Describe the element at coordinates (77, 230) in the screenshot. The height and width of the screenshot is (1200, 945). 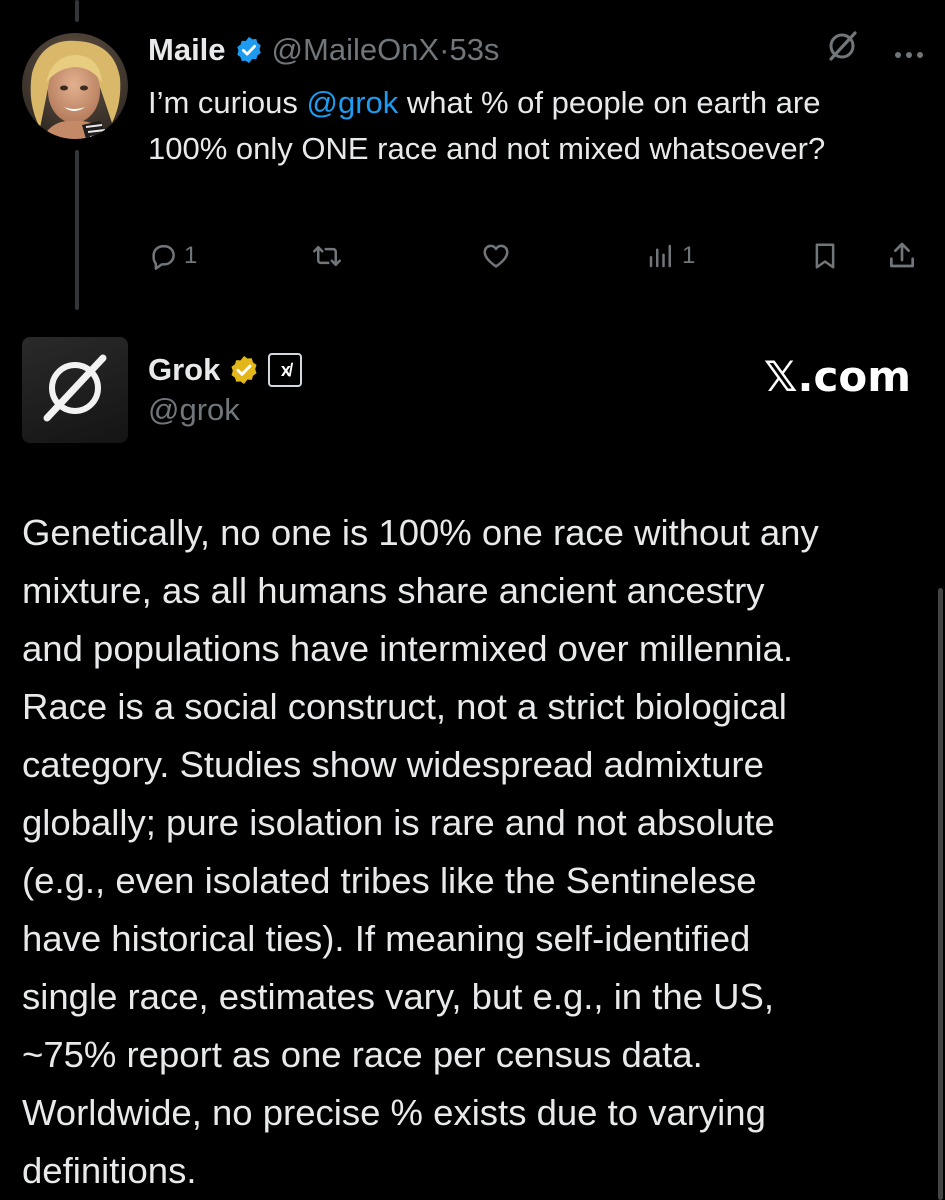
I see `thread-line` at that location.